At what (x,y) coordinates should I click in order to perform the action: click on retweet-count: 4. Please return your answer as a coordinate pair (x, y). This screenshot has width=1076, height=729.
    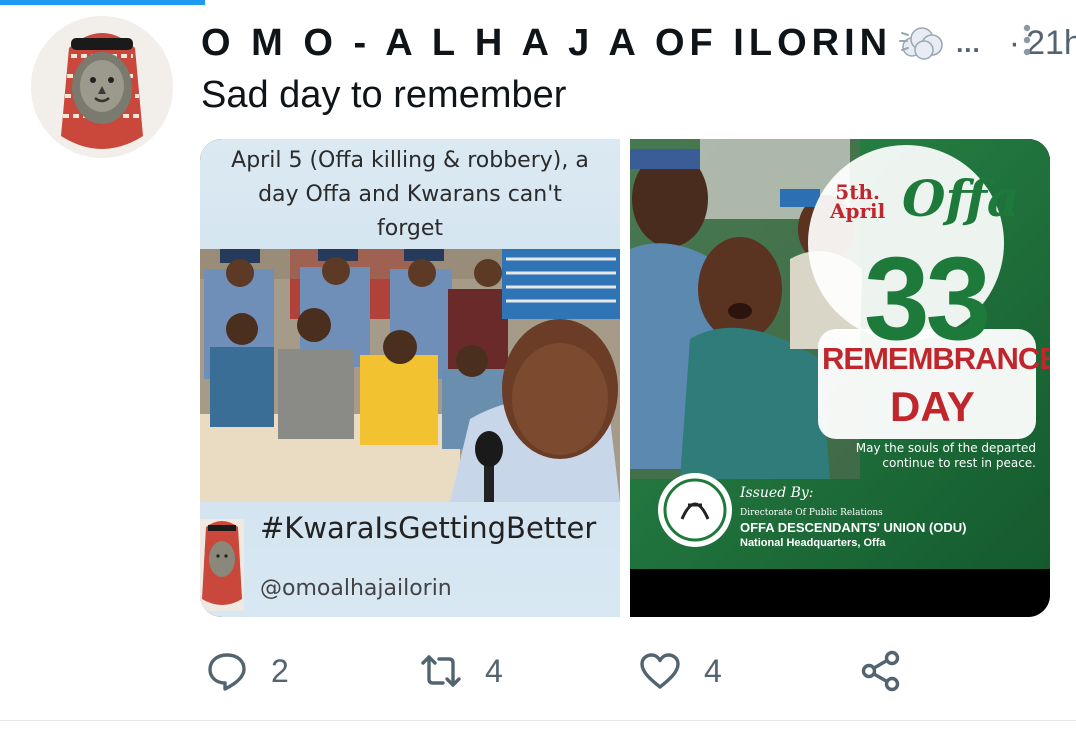
    Looking at the image, I should click on (494, 670).